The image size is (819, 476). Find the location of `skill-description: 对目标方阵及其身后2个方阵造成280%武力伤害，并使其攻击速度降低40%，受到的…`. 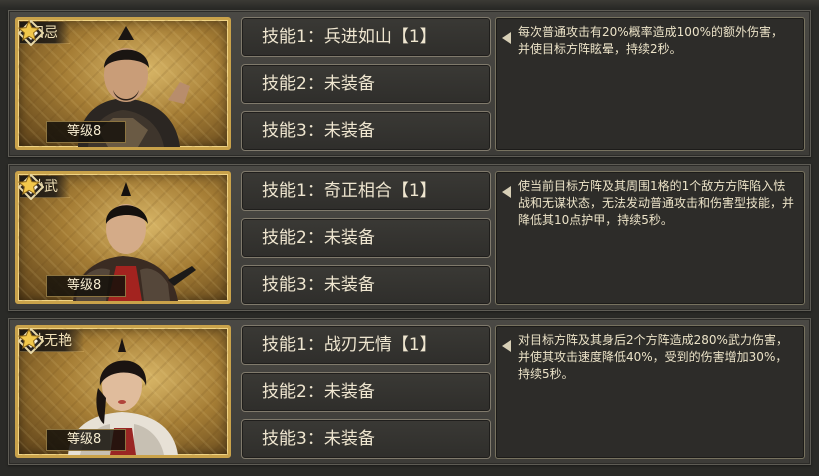

skill-description: 对目标方阵及其身后2个方阵造成280%武力伤害，并使其攻击速度降低40%，受到的… is located at coordinates (650, 392).